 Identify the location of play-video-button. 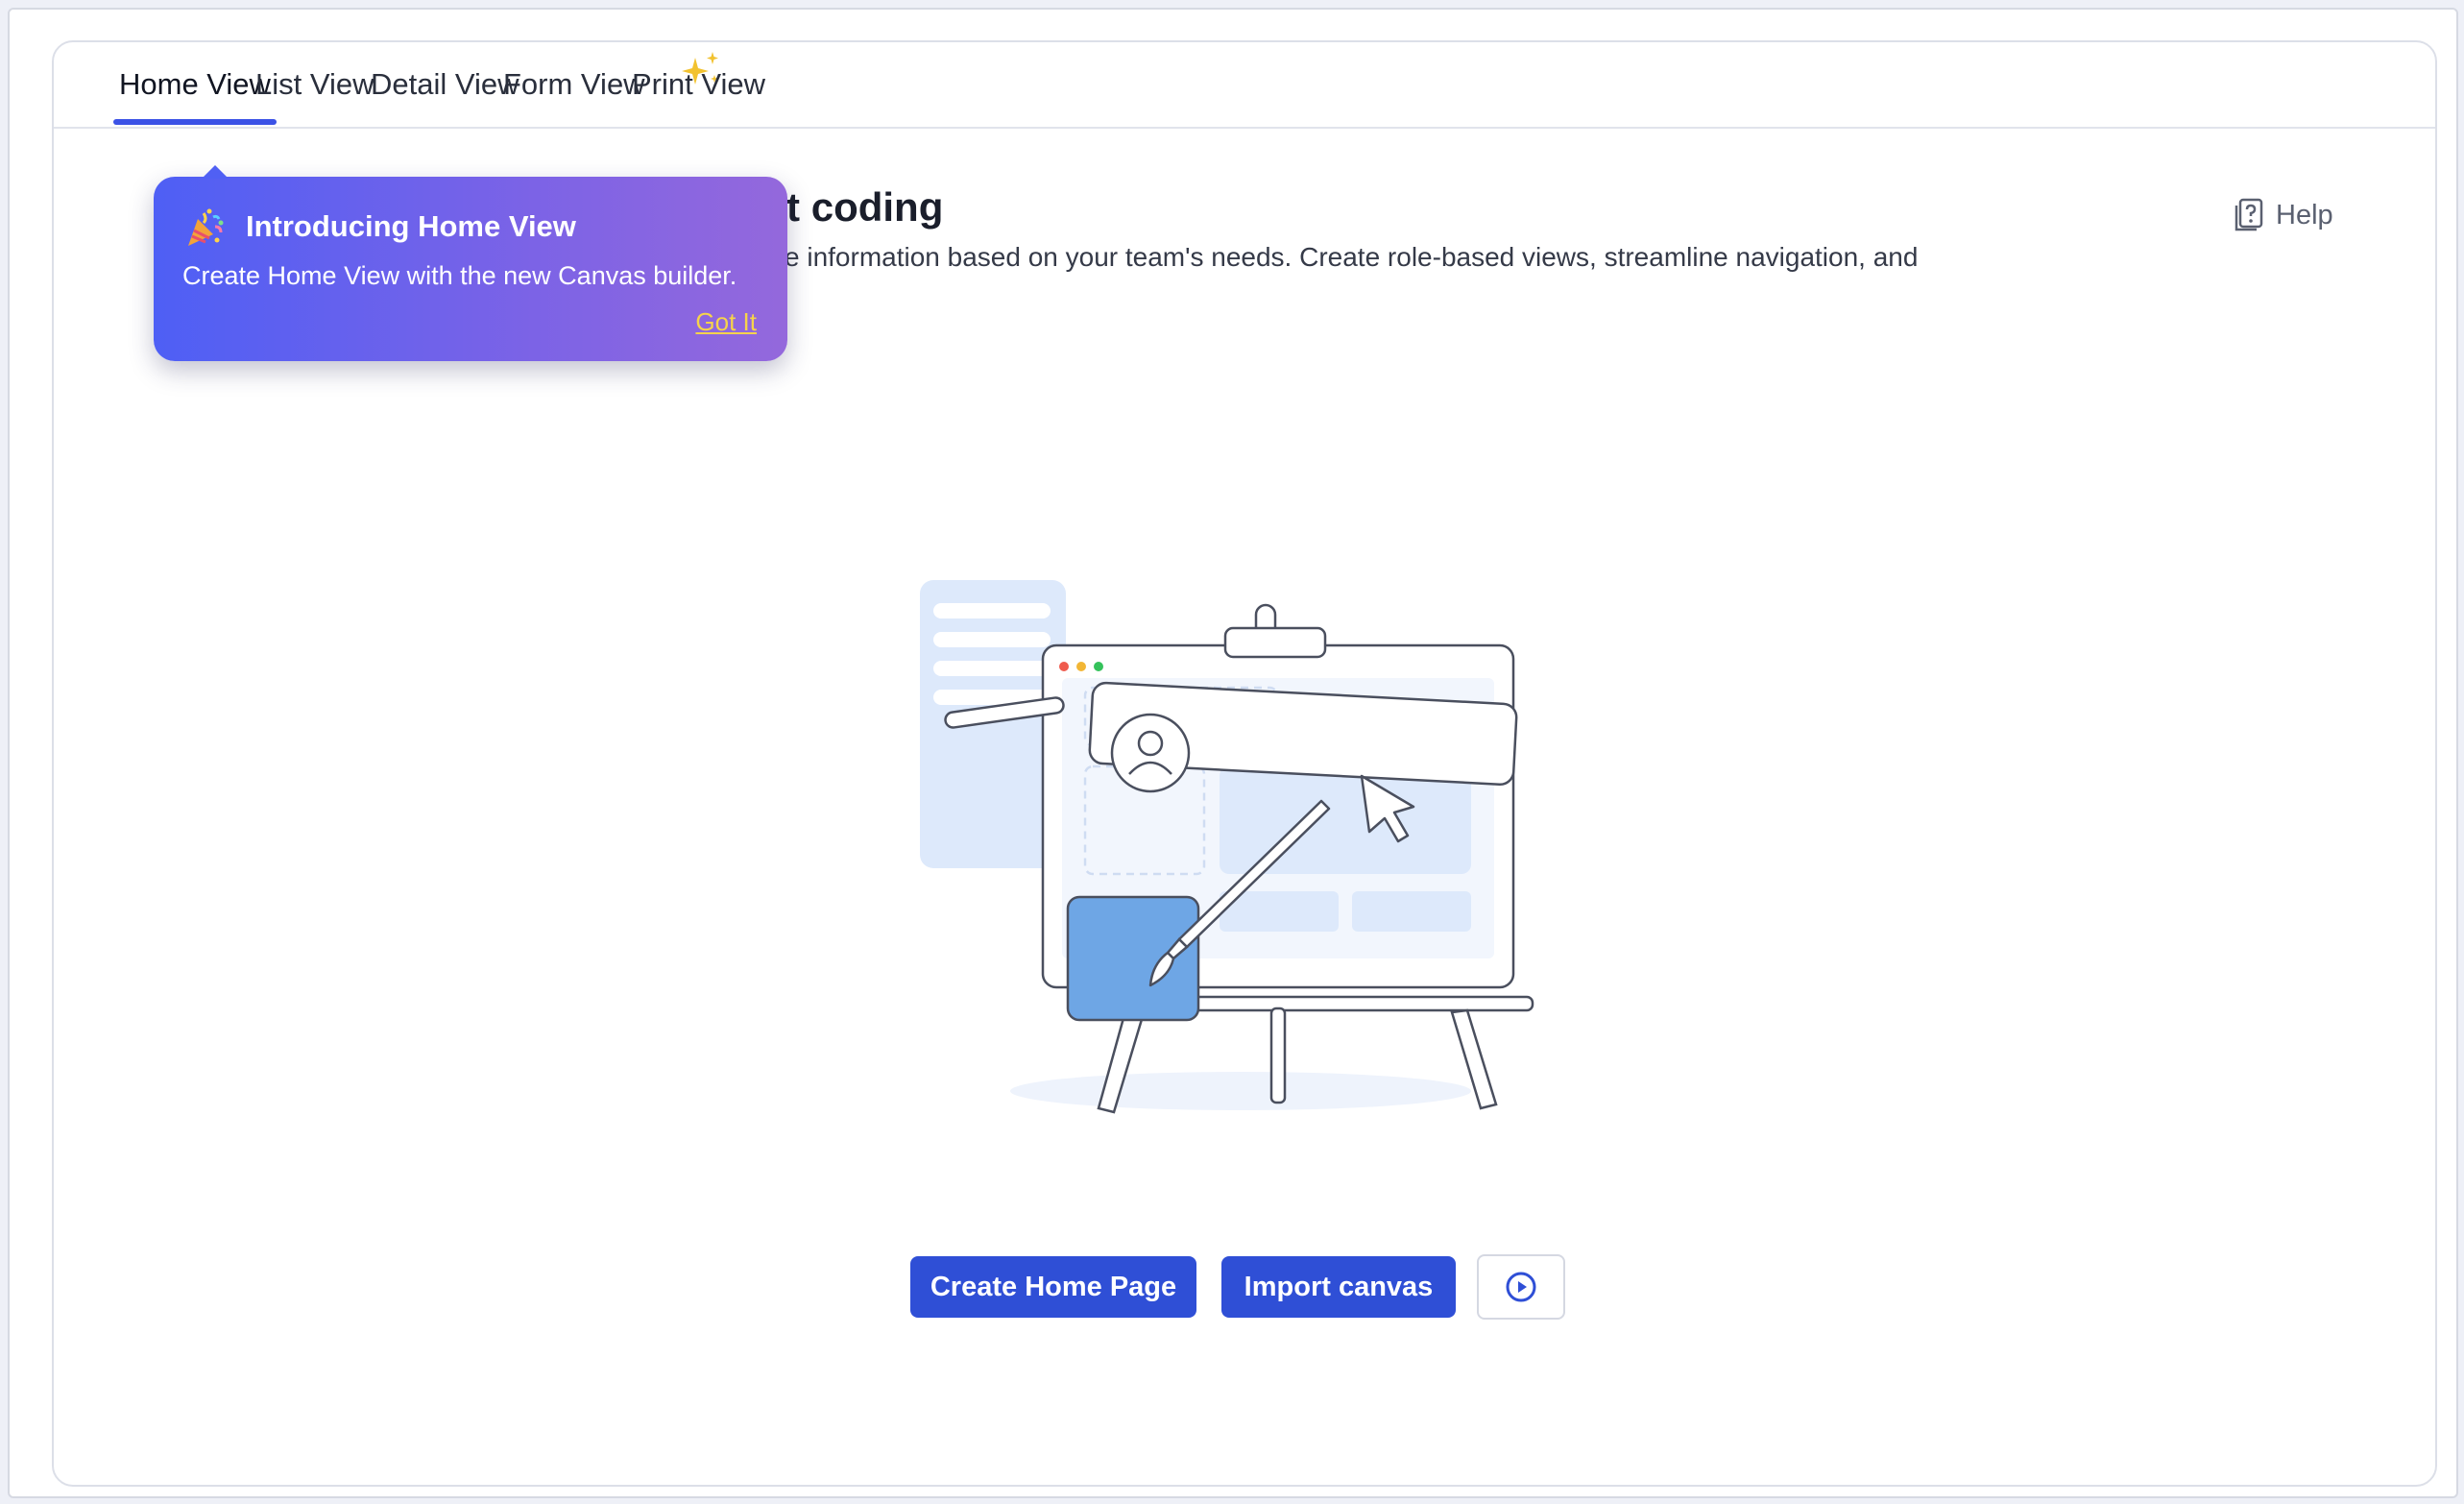
(1521, 1287).